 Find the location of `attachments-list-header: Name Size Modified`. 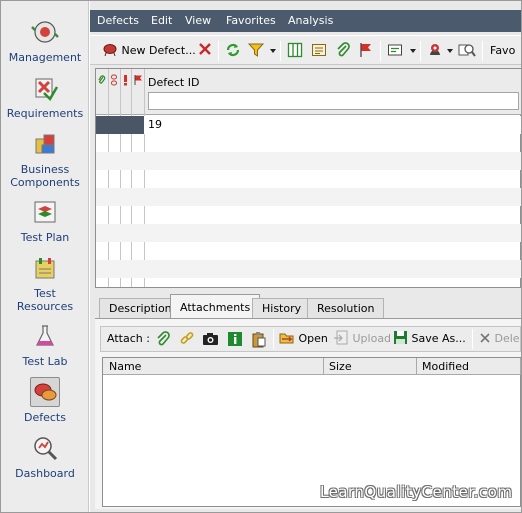

attachments-list-header: Name Size Modified is located at coordinates (312, 366).